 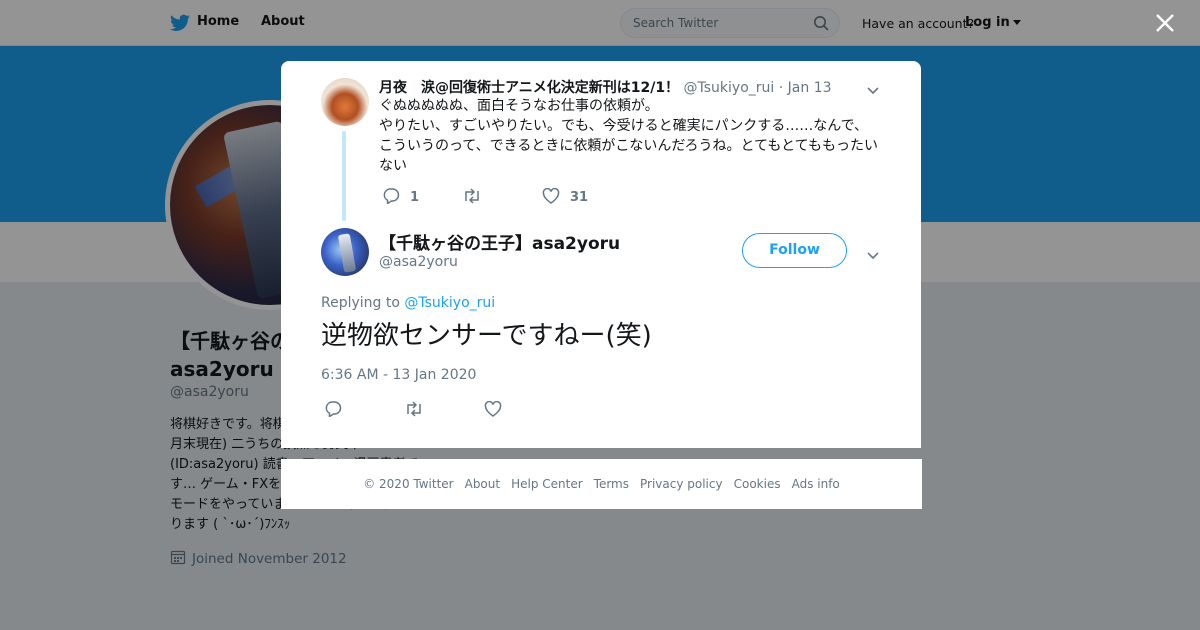 What do you see at coordinates (415, 197) in the screenshot?
I see `reply-count: 1` at bounding box center [415, 197].